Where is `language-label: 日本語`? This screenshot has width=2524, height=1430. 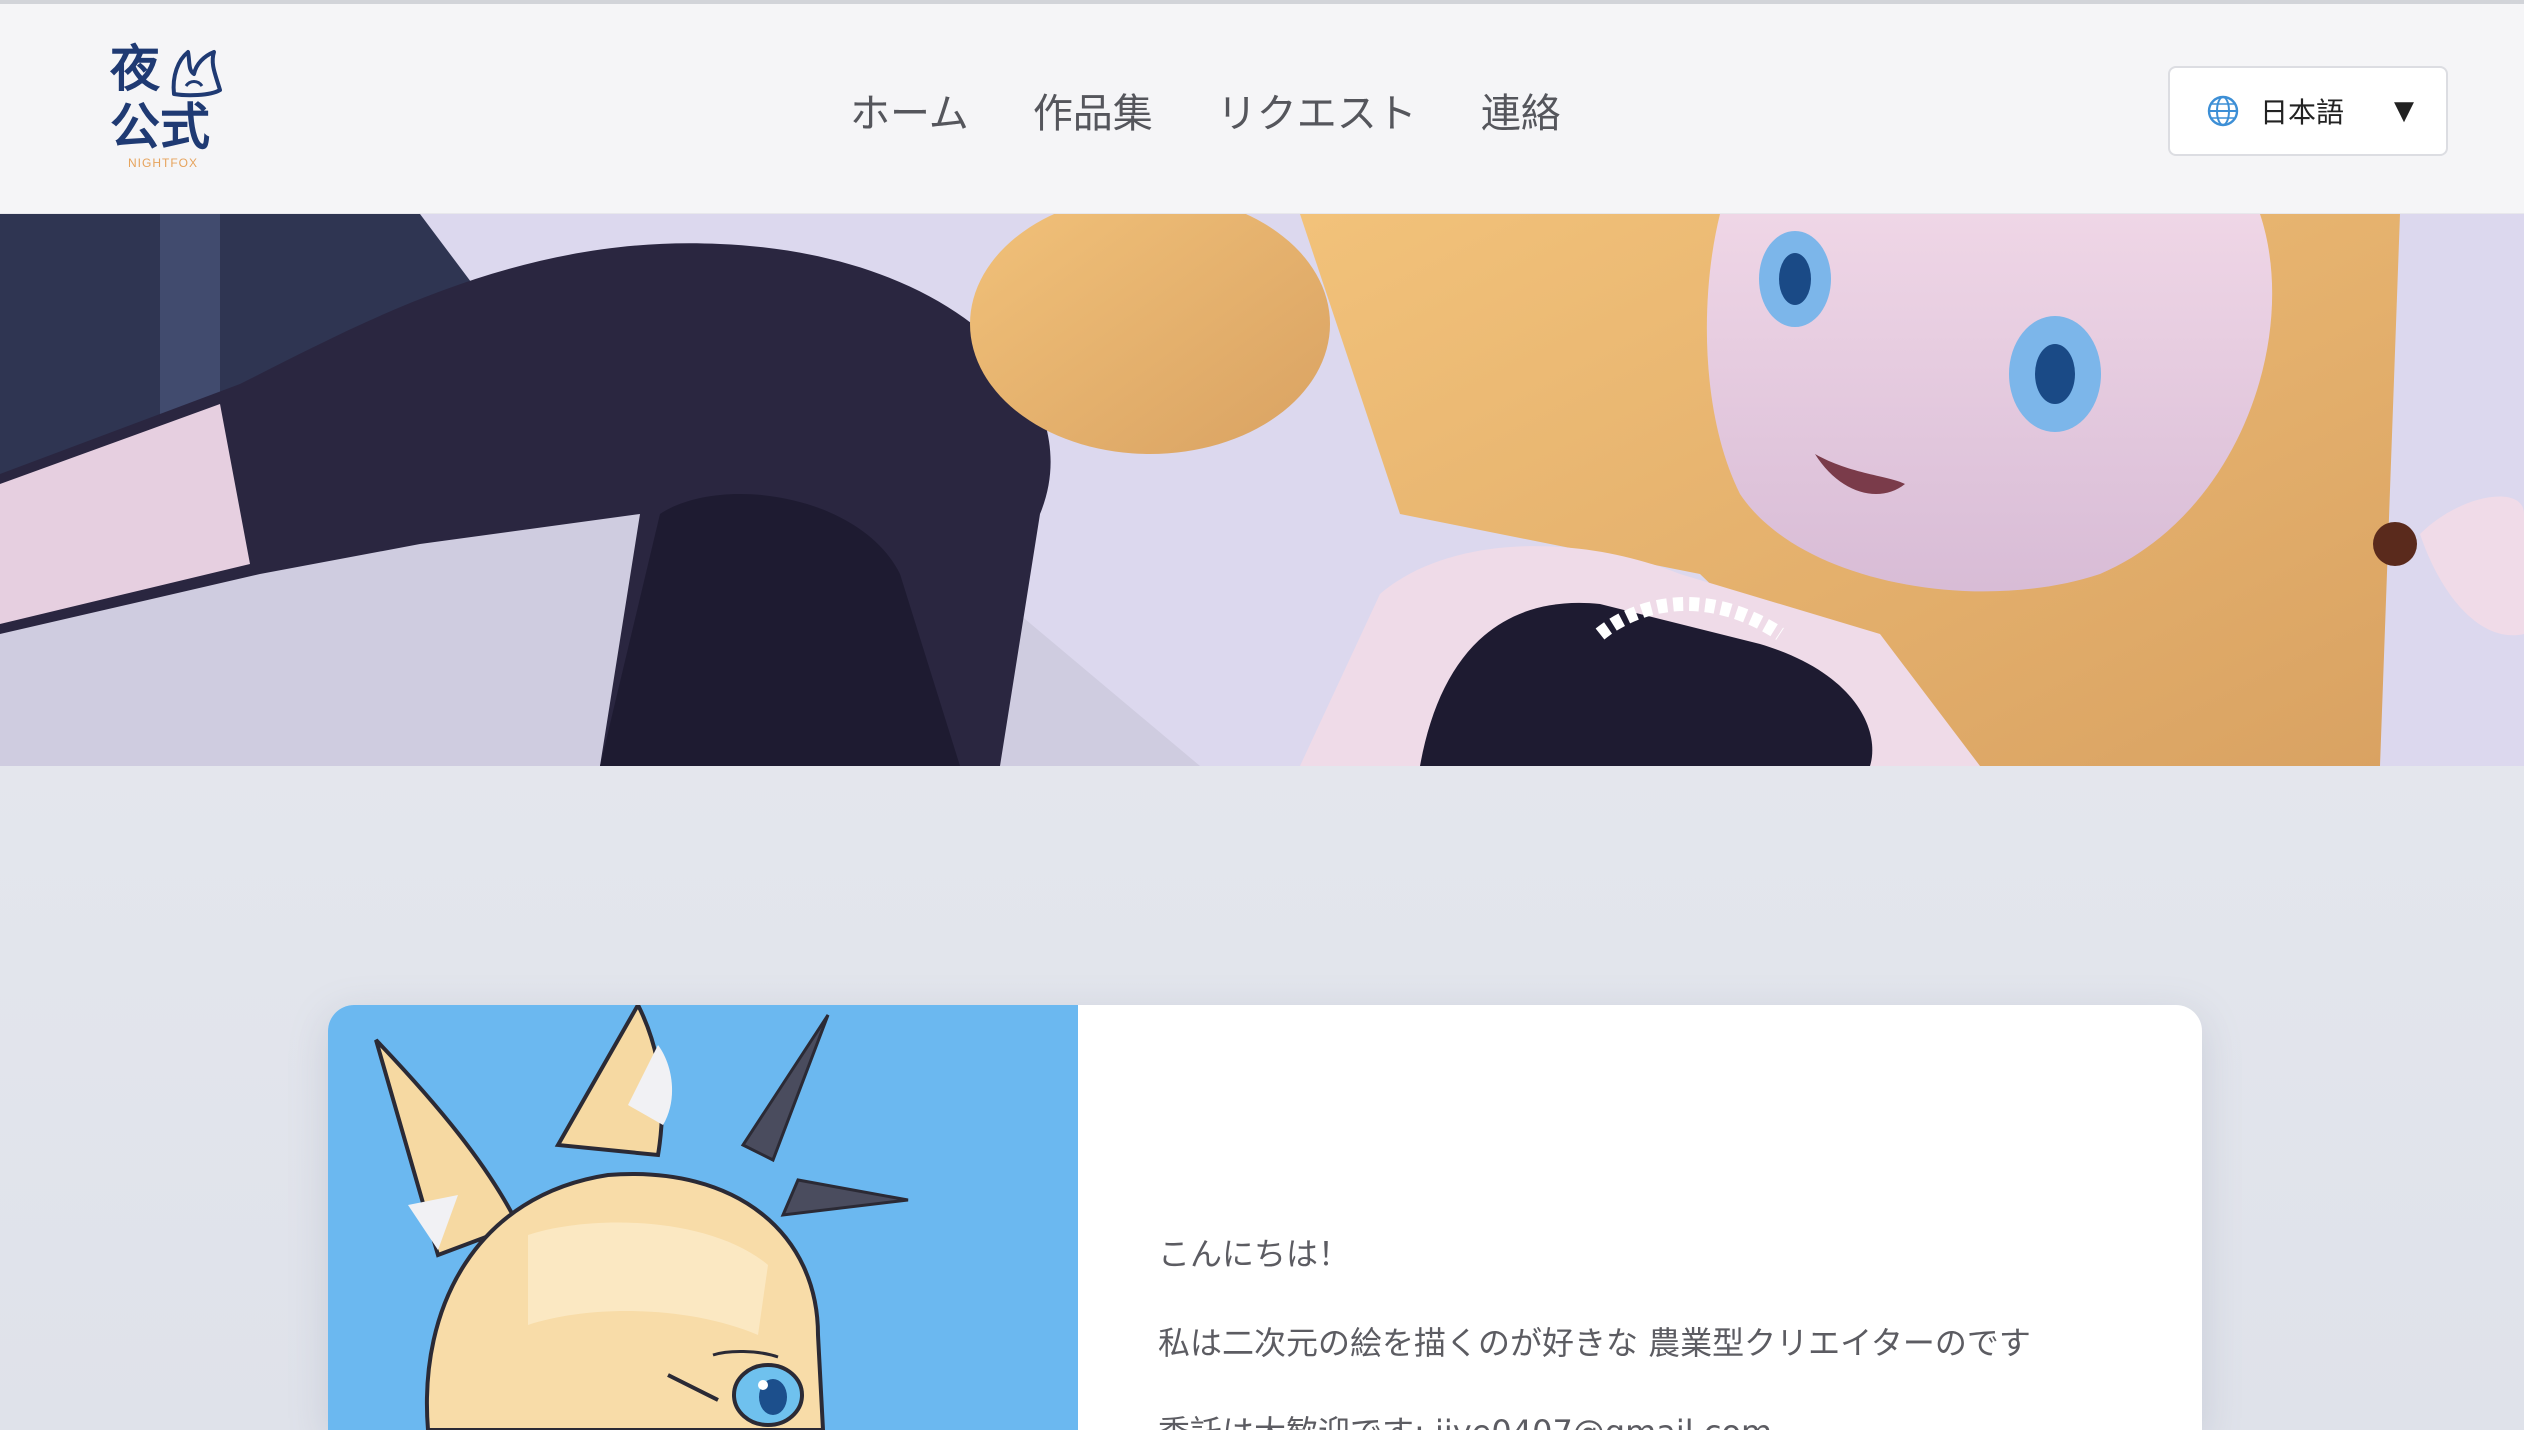 language-label: 日本語 is located at coordinates (2302, 112).